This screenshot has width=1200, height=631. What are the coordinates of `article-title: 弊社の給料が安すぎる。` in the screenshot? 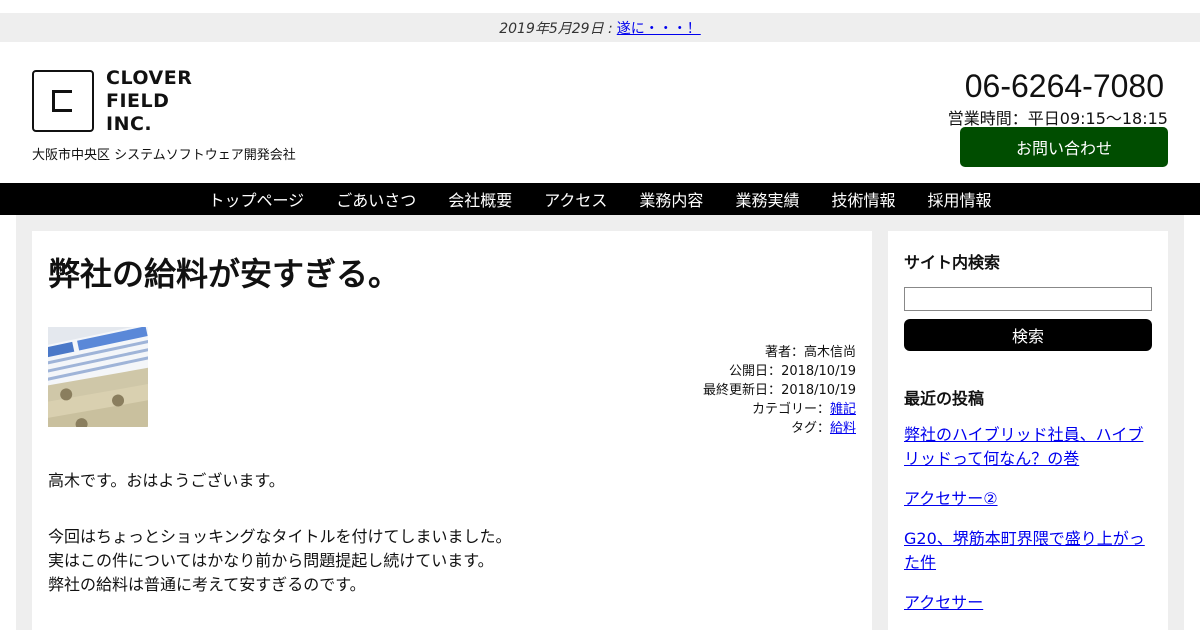 It's located at (224, 274).